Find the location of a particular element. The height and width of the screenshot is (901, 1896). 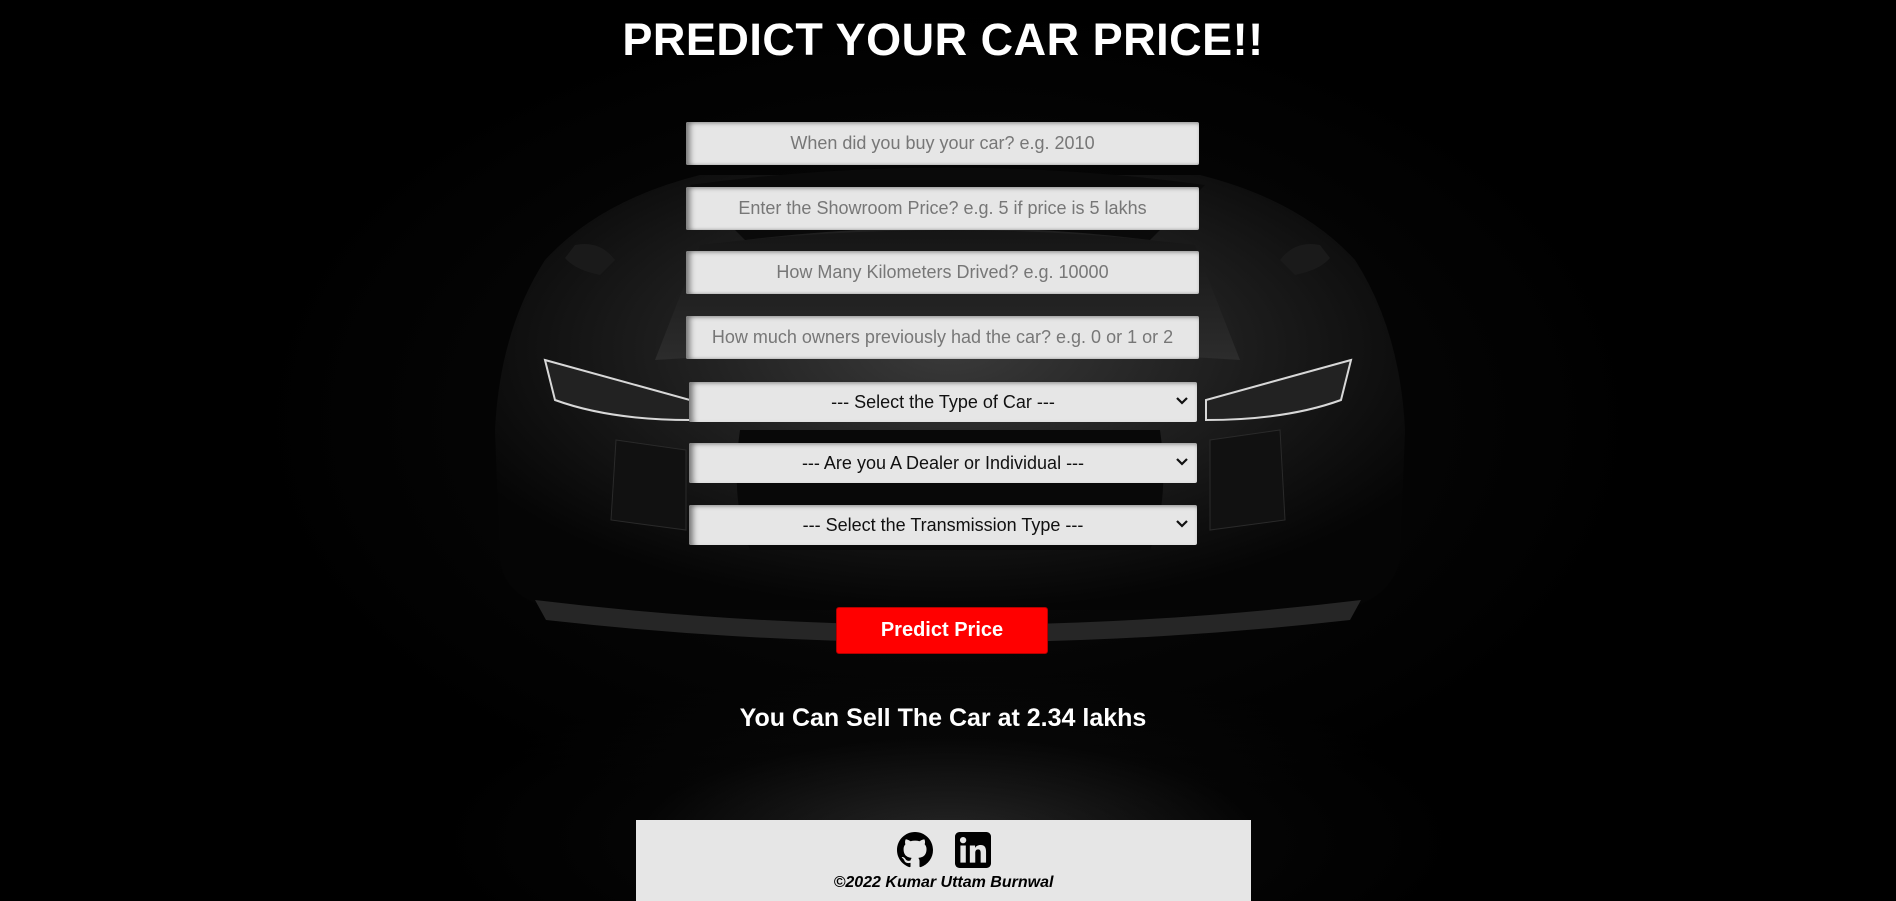

showroom-price-input is located at coordinates (942, 208).